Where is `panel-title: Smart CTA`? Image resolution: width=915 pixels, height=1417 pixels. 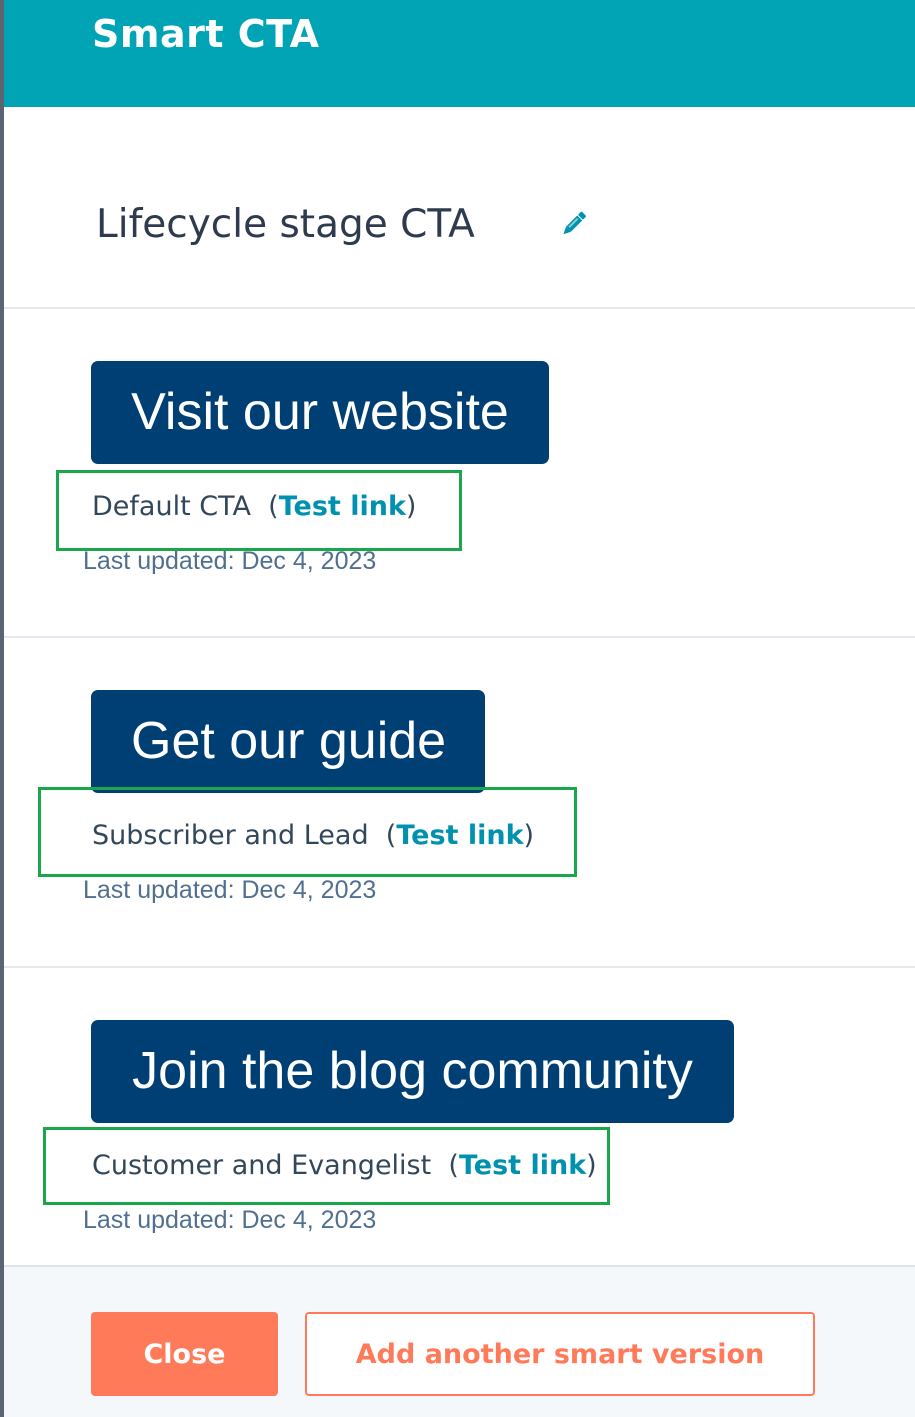 panel-title: Smart CTA is located at coordinates (206, 34).